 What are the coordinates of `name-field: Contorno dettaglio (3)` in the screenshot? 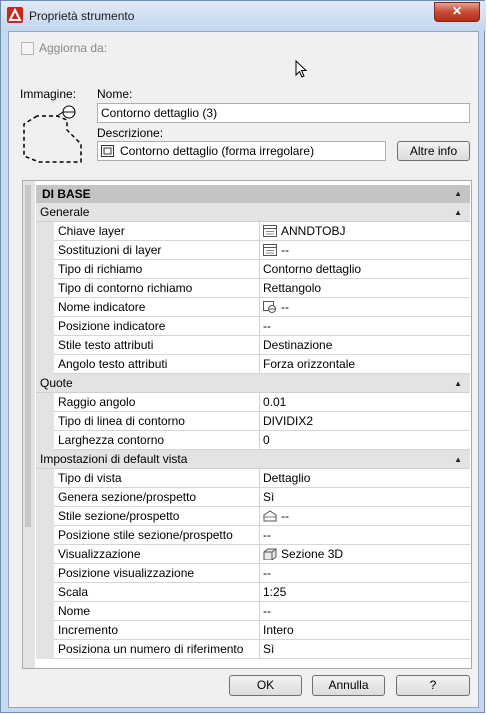 It's located at (283, 113).